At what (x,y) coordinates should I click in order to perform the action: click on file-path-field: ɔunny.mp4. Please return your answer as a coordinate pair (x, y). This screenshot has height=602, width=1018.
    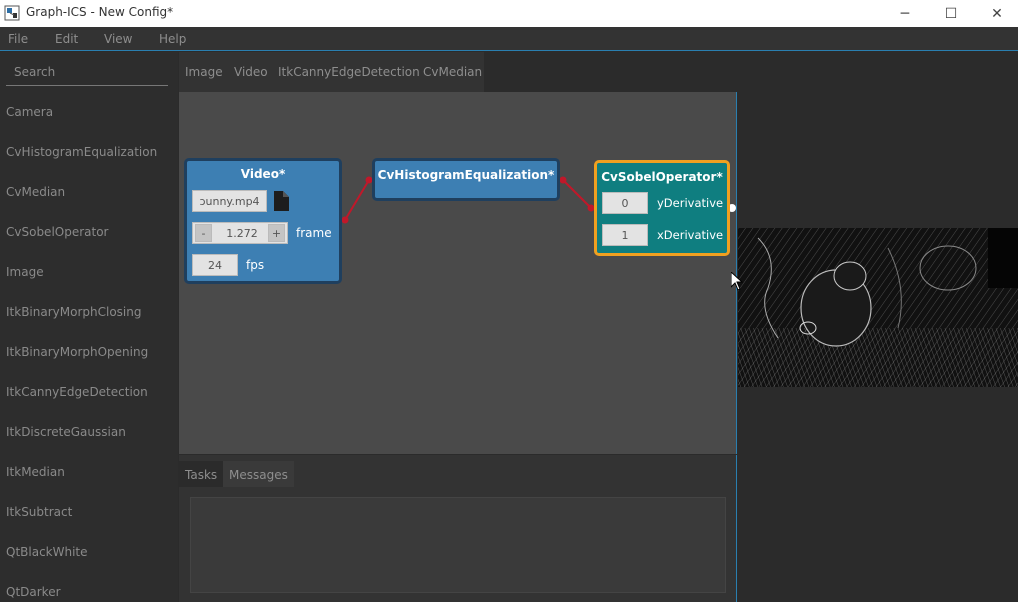
    Looking at the image, I should click on (229, 201).